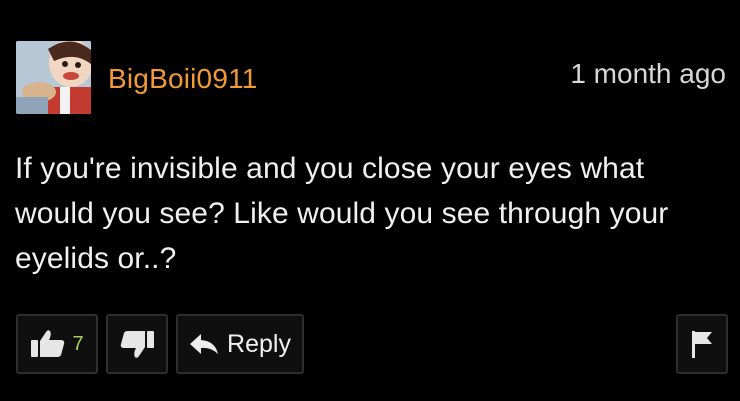 This screenshot has height=401, width=740. I want to click on reply-arrow-icon, so click(204, 344).